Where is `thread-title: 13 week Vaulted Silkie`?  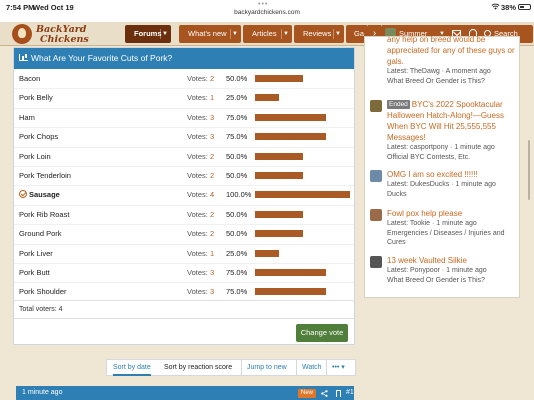
thread-title: 13 week Vaulted Silkie is located at coordinates (452, 260).